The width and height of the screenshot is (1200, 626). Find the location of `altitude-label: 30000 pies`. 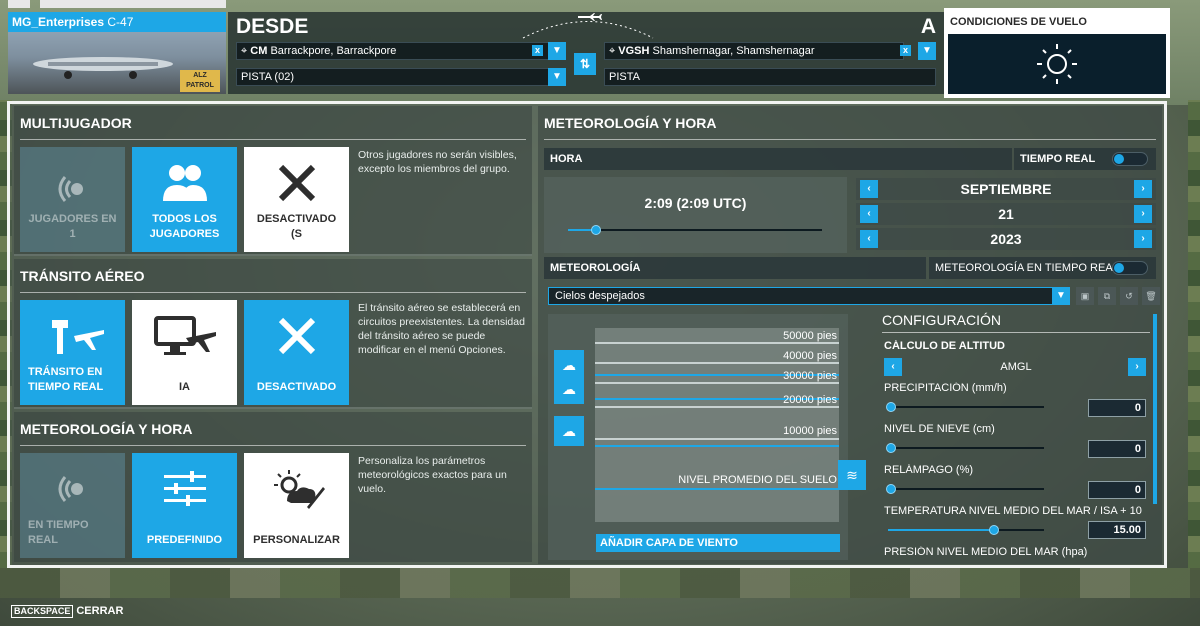

altitude-label: 30000 pies is located at coordinates (810, 376).